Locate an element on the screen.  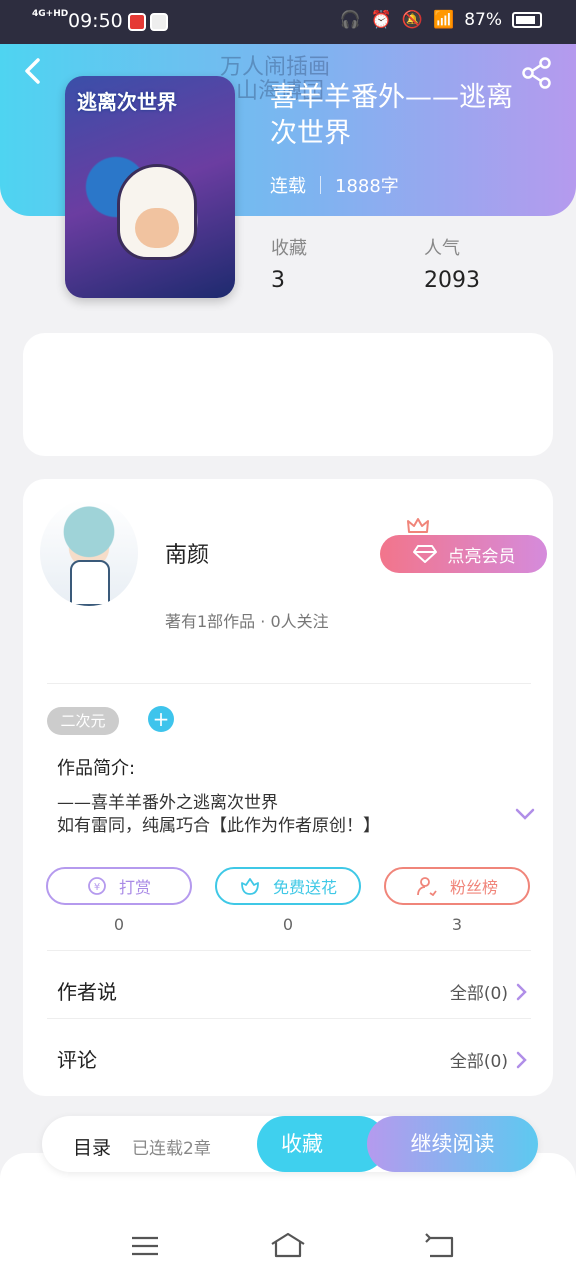
coin-icon: ¥ is located at coordinates (97, 886).